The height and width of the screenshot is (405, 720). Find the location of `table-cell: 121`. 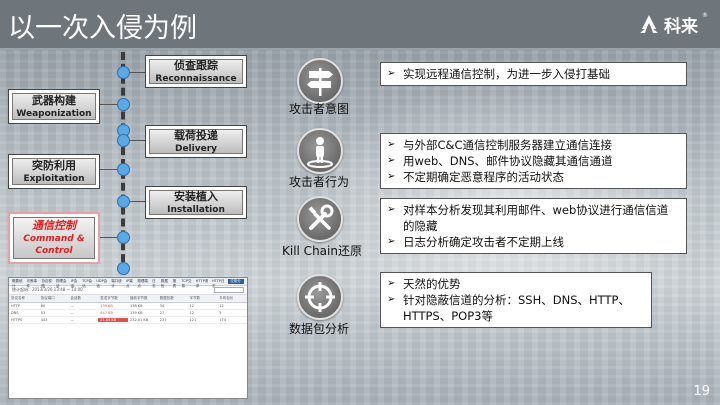

table-cell: 121 is located at coordinates (193, 320).